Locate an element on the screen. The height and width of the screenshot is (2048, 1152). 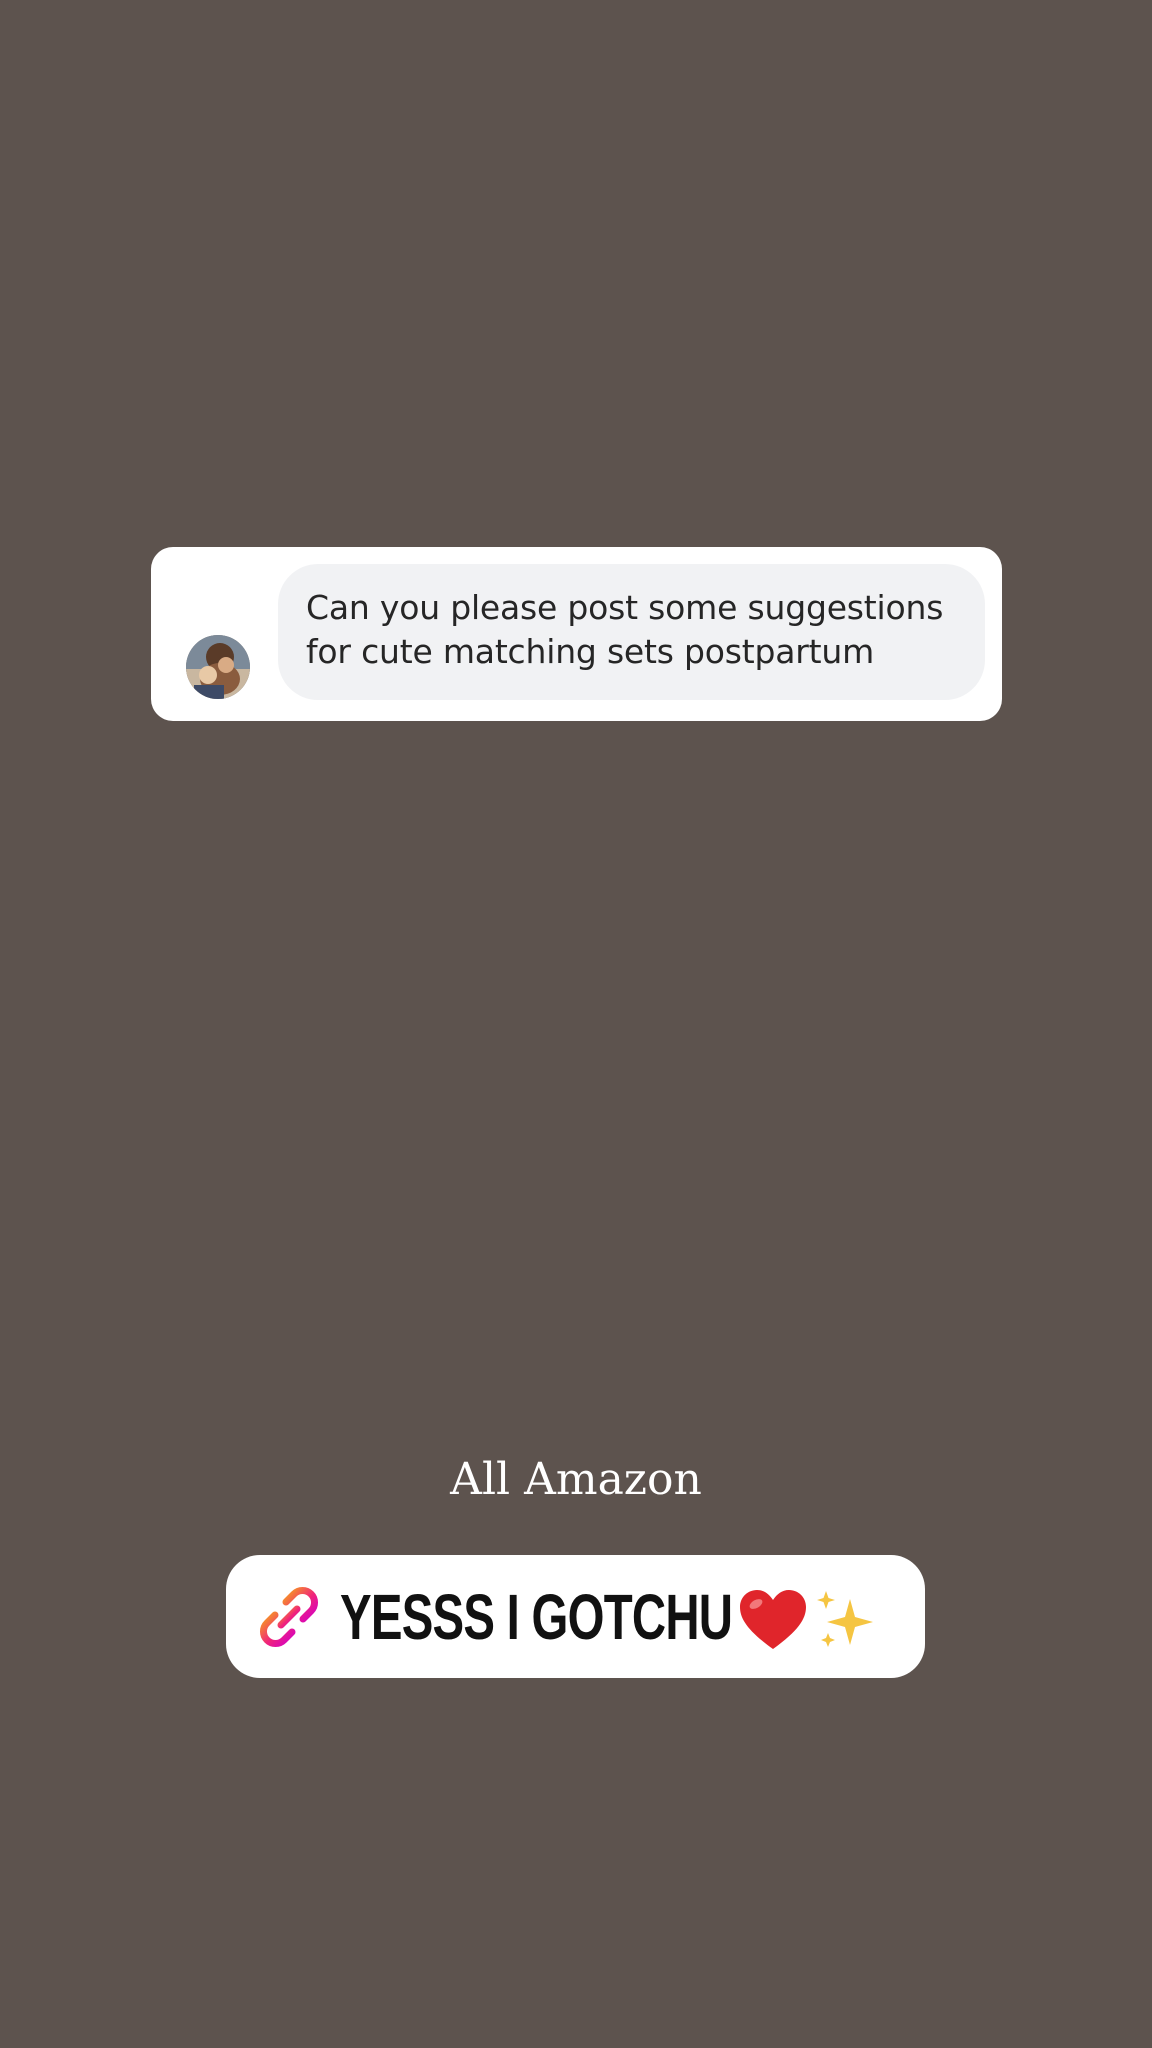
caption-text: All Amazon is located at coordinates (576, 1479).